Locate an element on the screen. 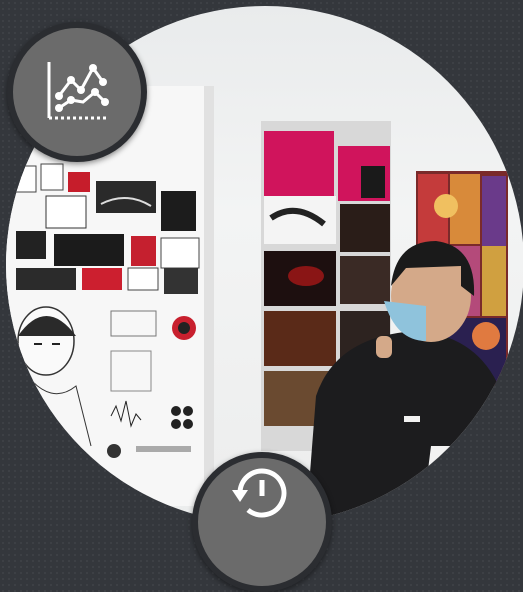 This screenshot has width=523, height=592. line-chart-icon is located at coordinates (77, 92).